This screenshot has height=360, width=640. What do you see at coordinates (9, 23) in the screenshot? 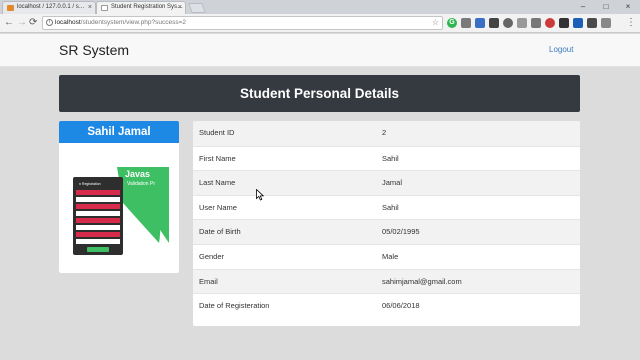
I see `back-icon: ←` at bounding box center [9, 23].